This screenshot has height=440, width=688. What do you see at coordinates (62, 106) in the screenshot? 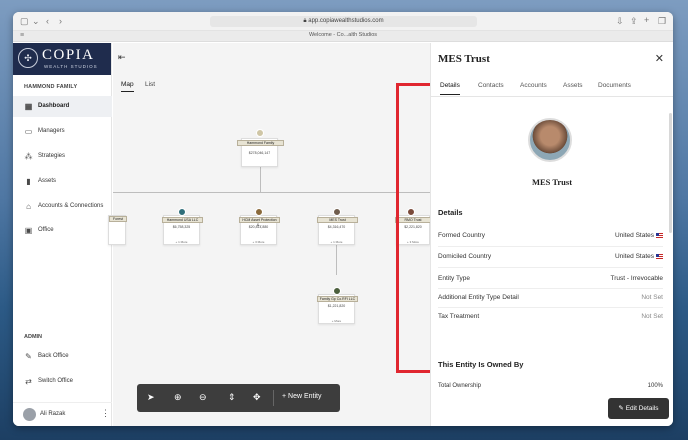
I see `sidebar-item-dashboard: ▦ Dashboard` at bounding box center [62, 106].